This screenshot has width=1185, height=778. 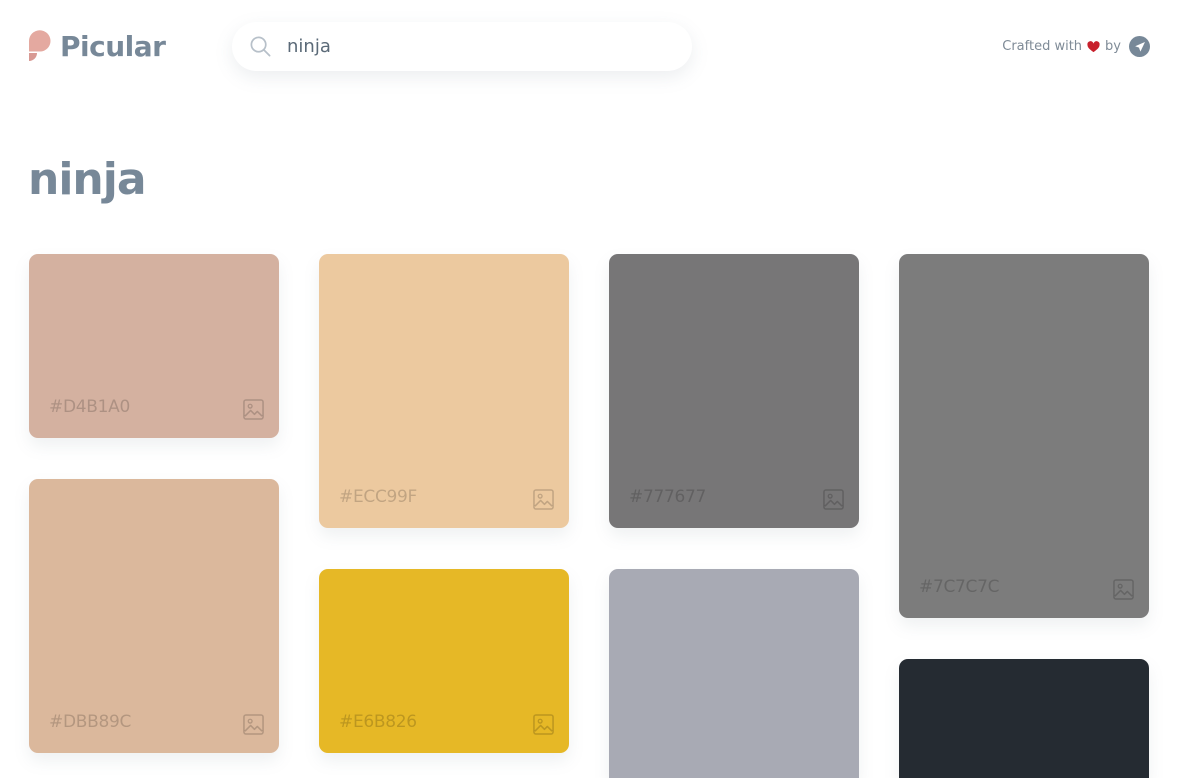 What do you see at coordinates (959, 587) in the screenshot?
I see `swatch-hex-label: #7C7C7C` at bounding box center [959, 587].